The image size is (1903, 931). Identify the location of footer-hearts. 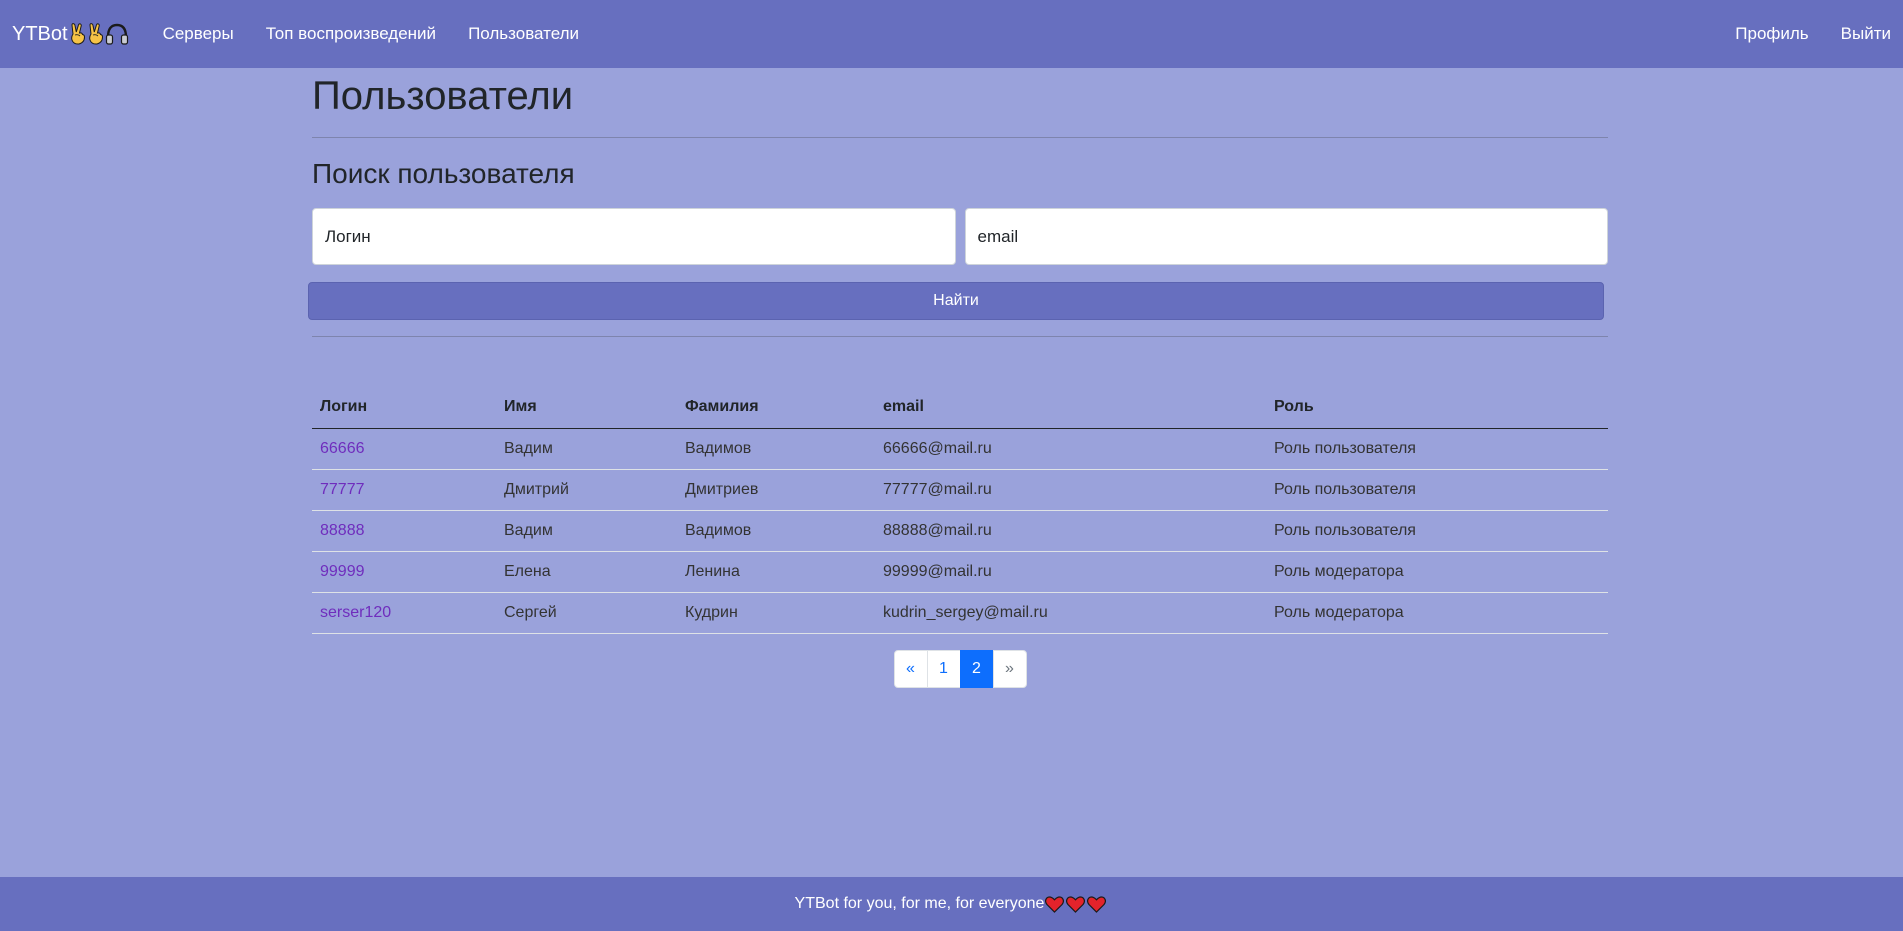
(1076, 904).